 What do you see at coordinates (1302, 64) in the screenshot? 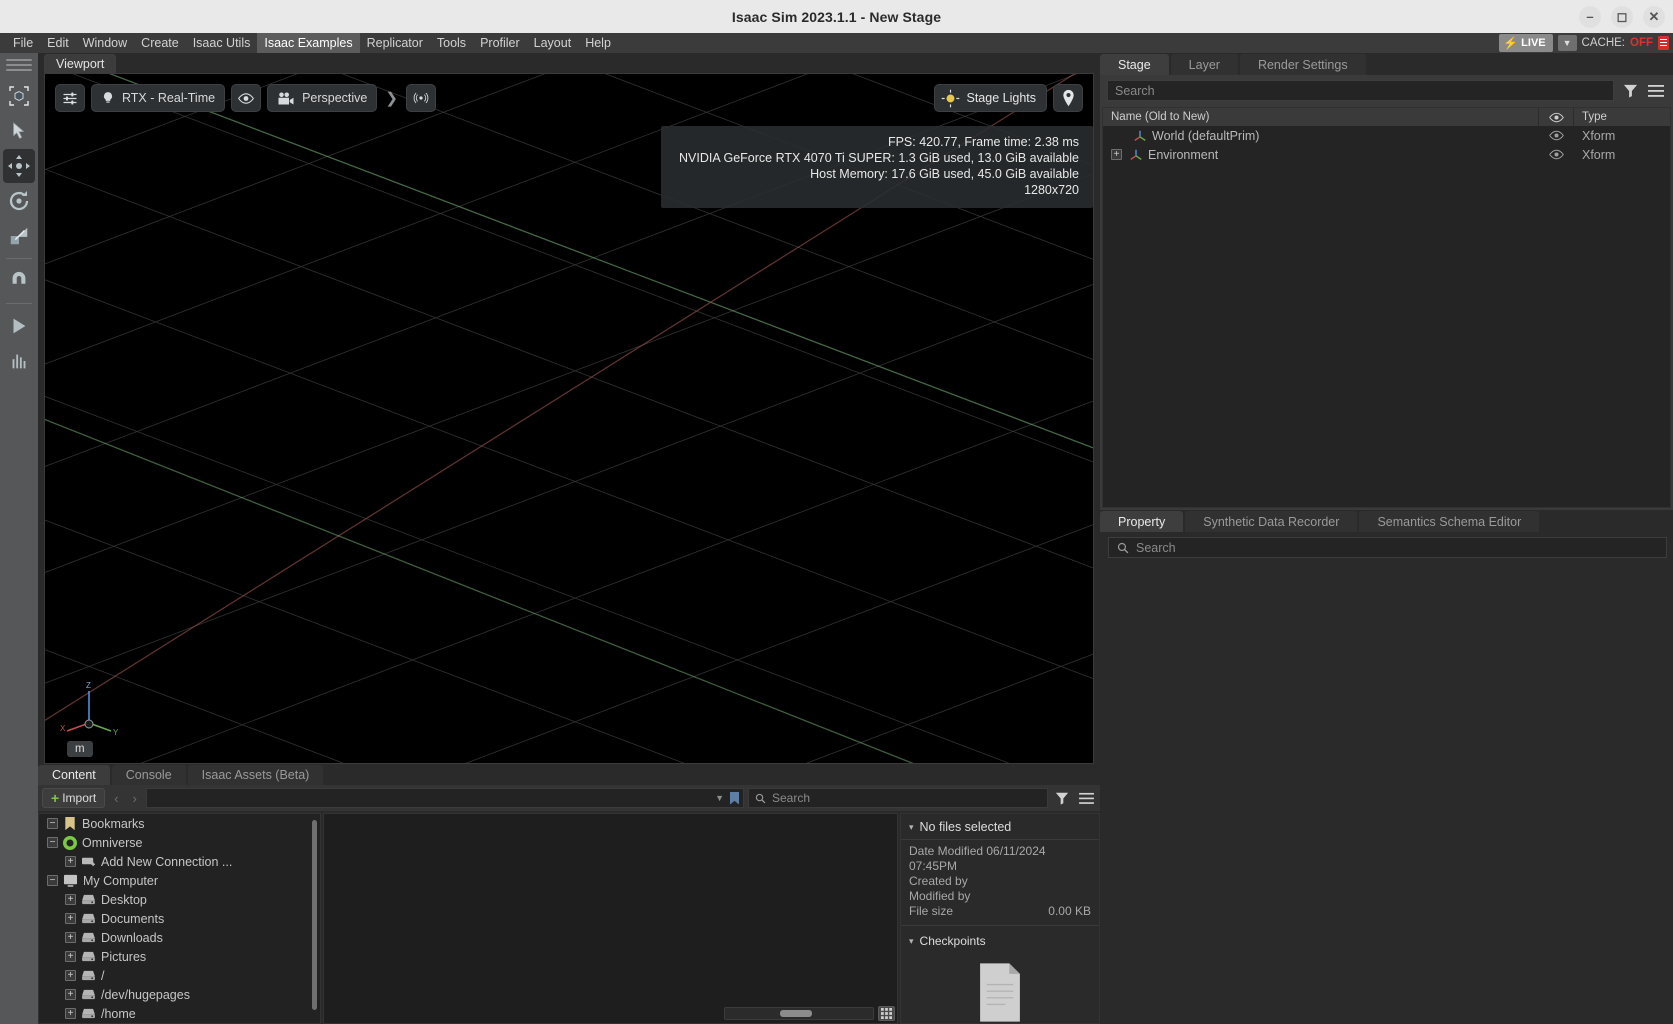
I see `tab-render-settings: Render Settings` at bounding box center [1302, 64].